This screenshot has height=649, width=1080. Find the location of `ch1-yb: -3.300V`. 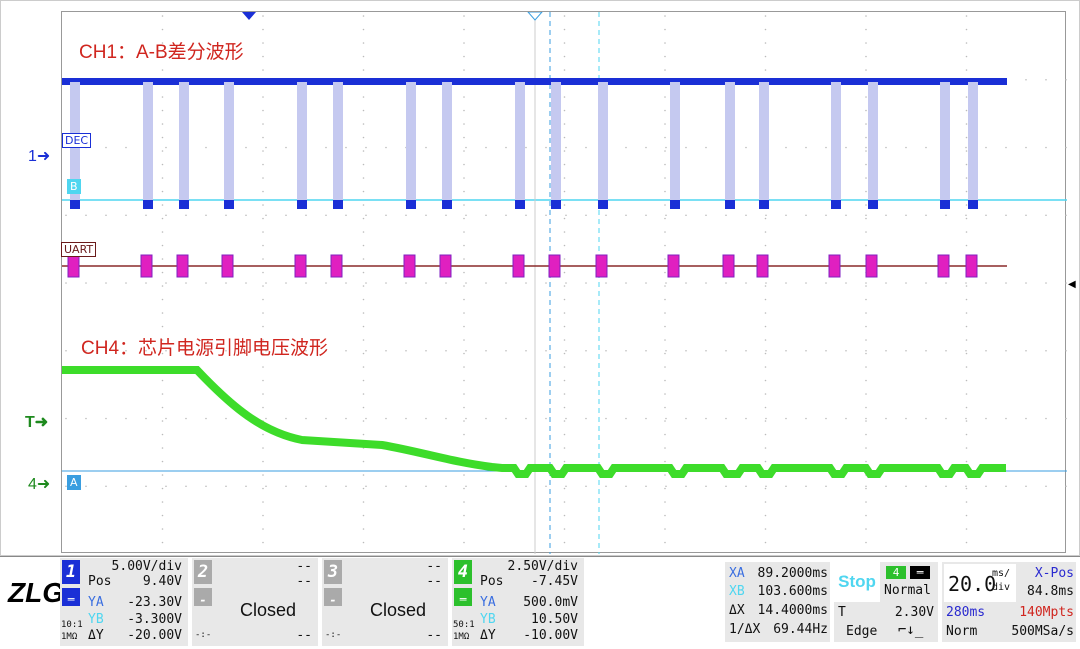

ch1-yb: -3.300V is located at coordinates (154, 619).